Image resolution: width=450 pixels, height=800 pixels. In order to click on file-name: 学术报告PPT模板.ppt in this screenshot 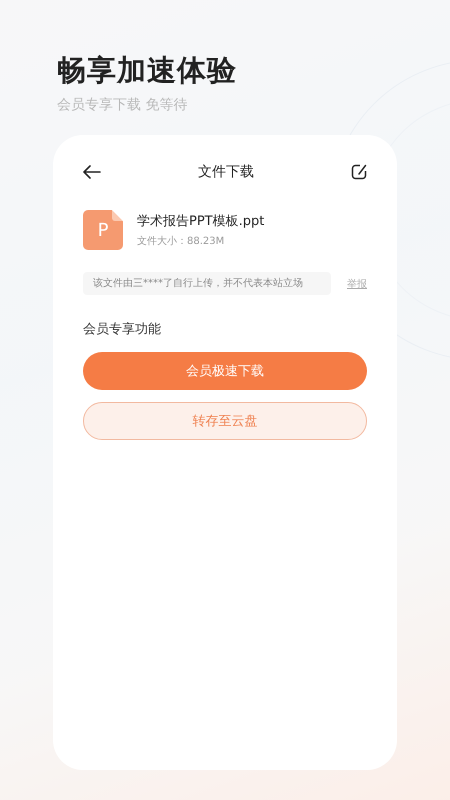, I will do `click(200, 221)`.